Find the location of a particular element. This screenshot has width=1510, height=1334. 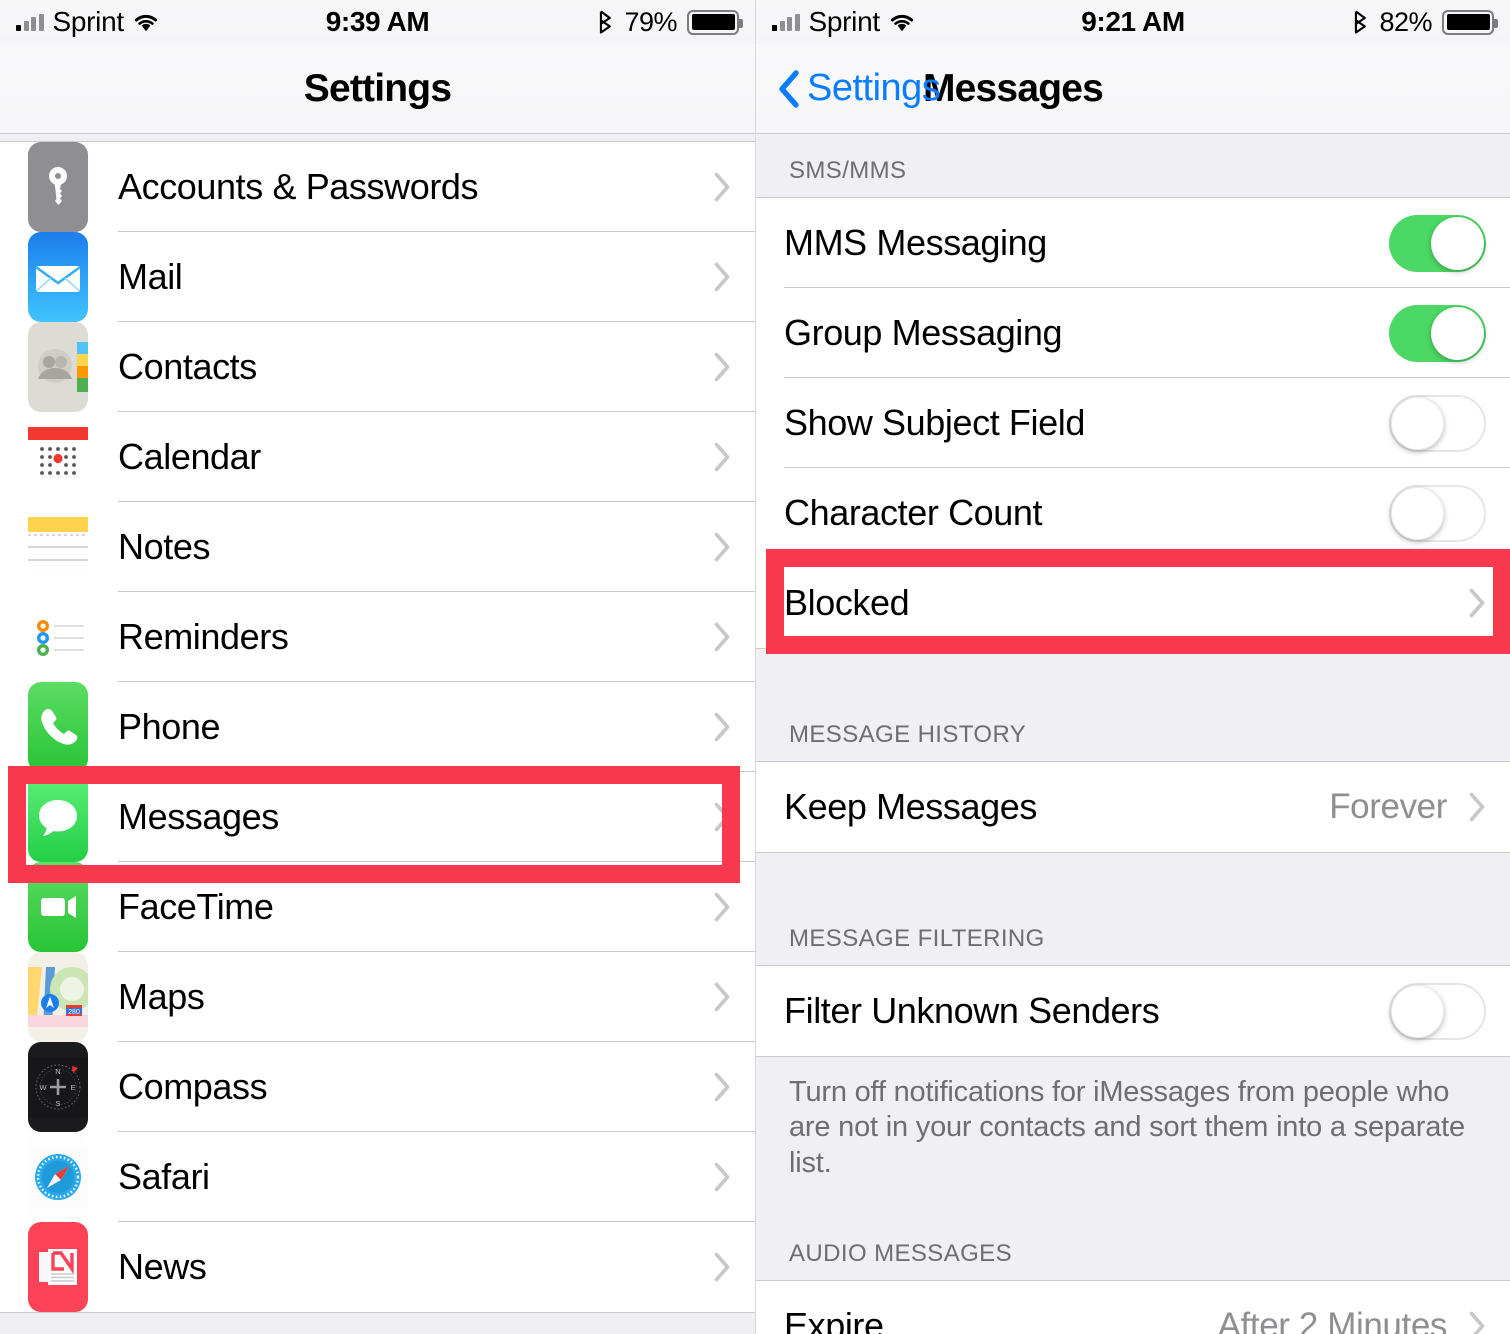

sidebar-item-facetime: FaceTime is located at coordinates (377, 907).